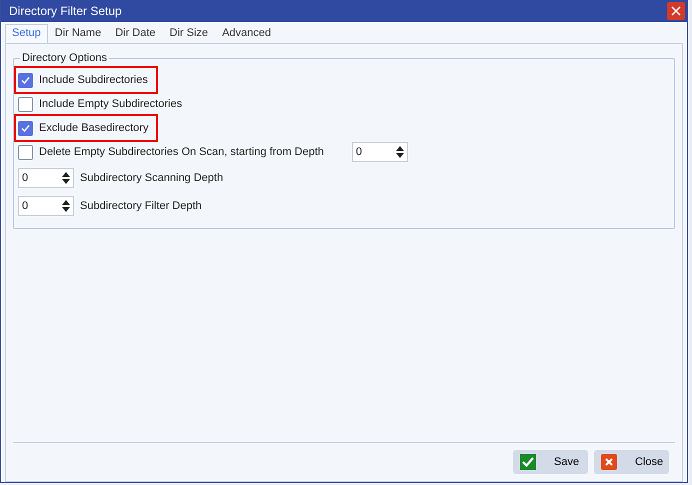 The width and height of the screenshot is (692, 485). Describe the element at coordinates (110, 104) in the screenshot. I see `option-label: Include Empty Subdirectories` at that location.